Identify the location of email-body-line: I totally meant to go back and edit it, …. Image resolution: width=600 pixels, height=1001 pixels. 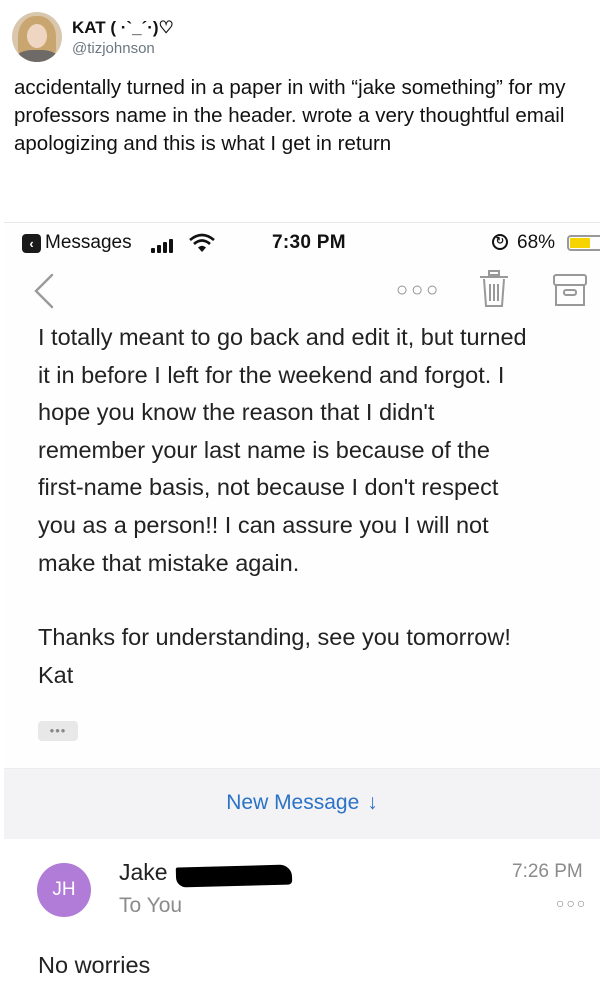
(282, 337).